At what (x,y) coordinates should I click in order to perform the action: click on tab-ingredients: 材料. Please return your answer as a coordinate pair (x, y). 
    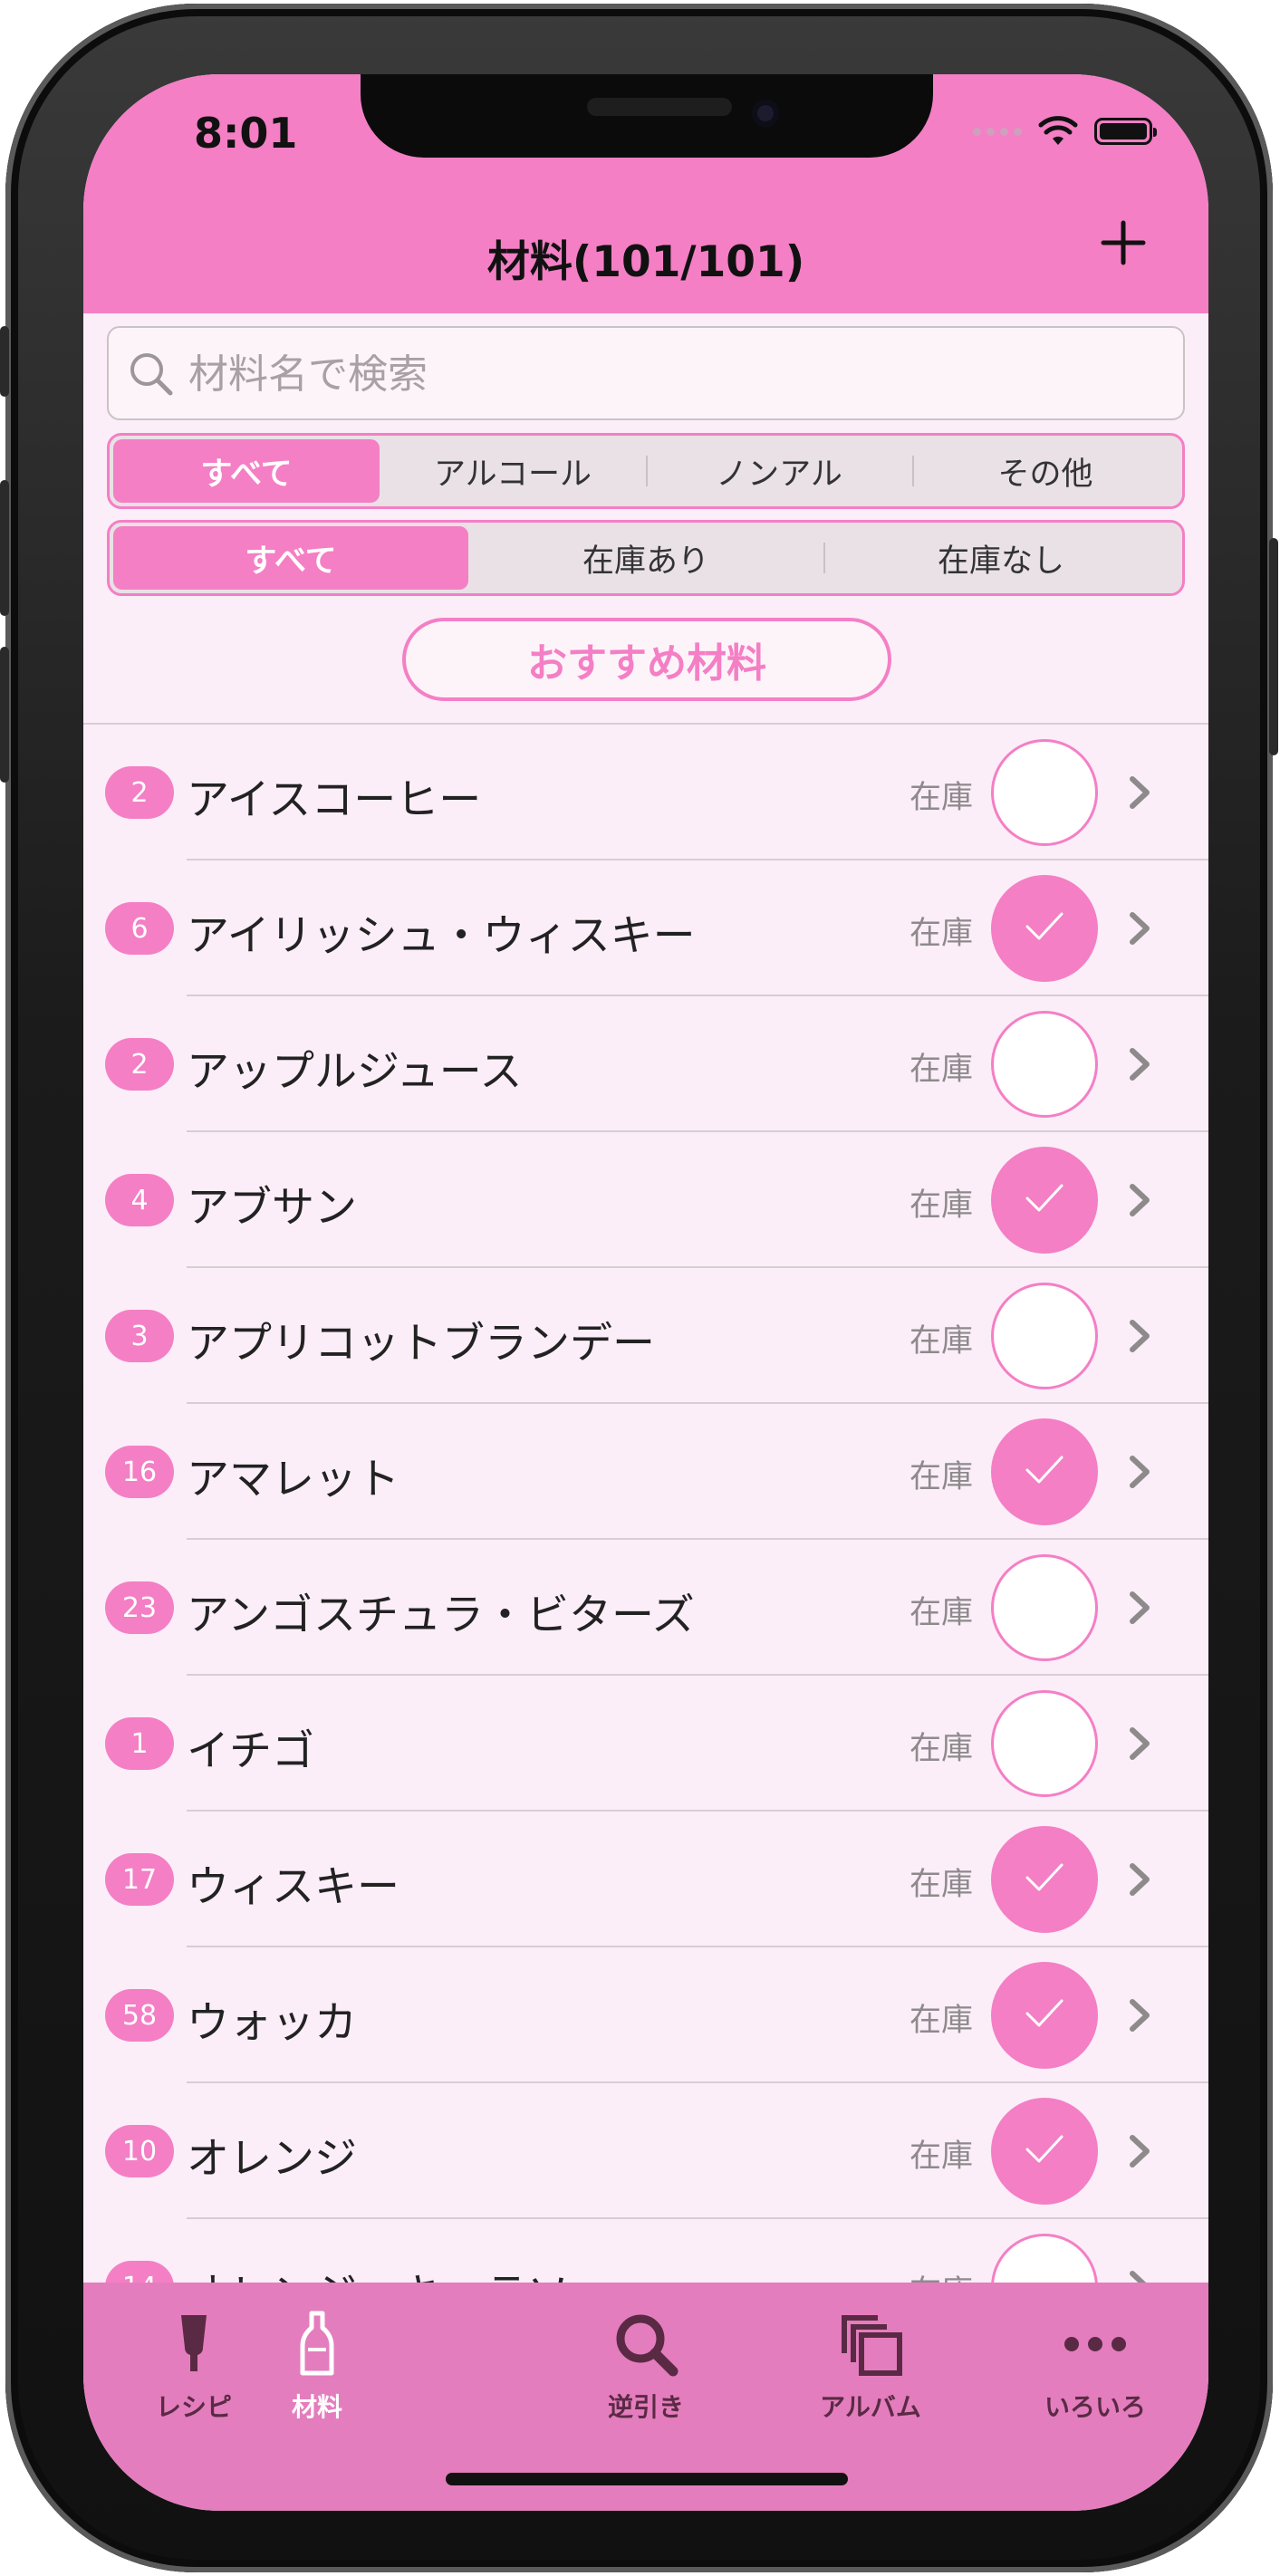
    Looking at the image, I should click on (317, 2366).